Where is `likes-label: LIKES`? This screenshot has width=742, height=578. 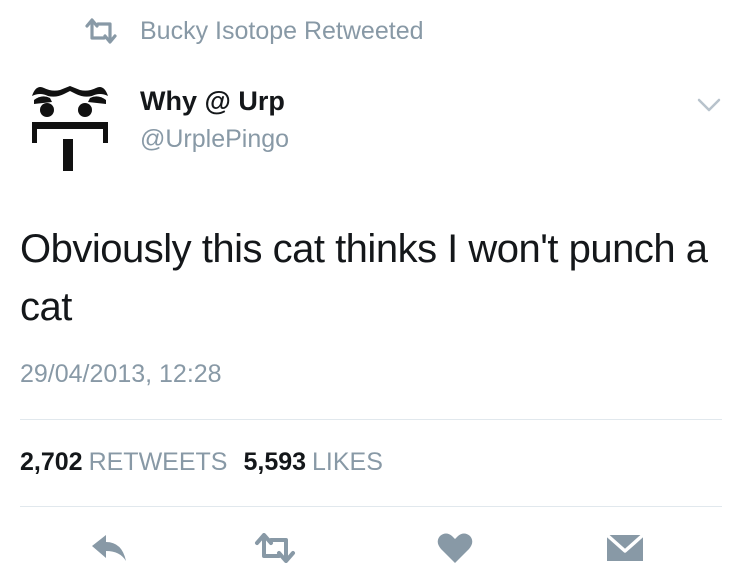
likes-label: LIKES is located at coordinates (347, 462).